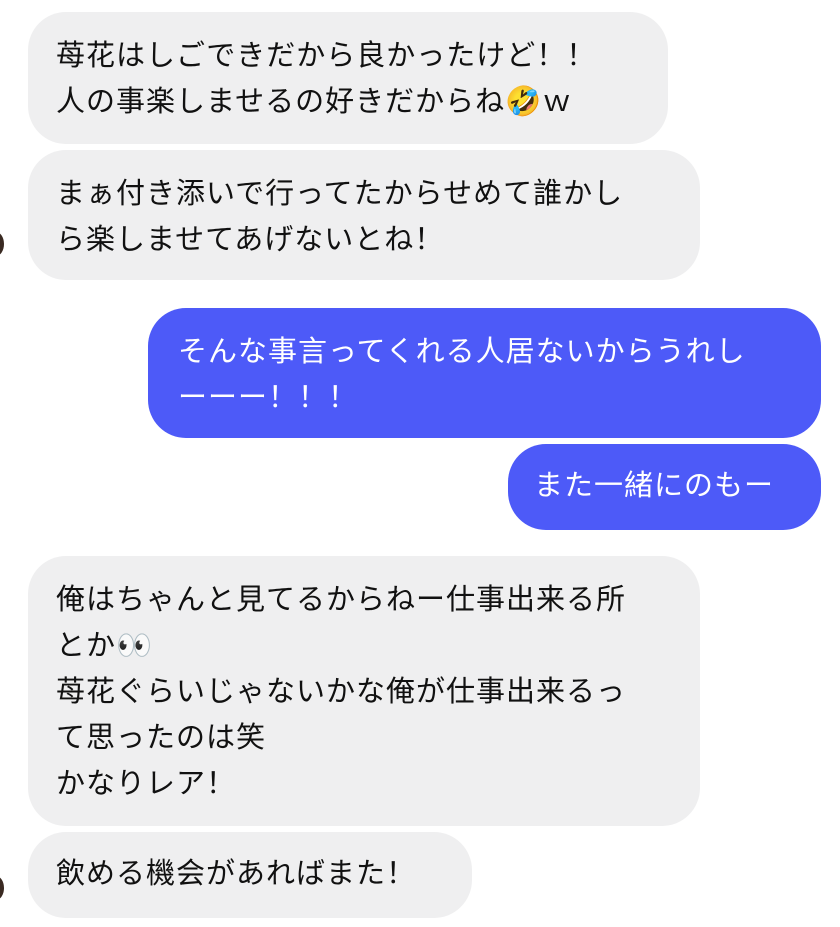 The image size is (840, 927). Describe the element at coordinates (484, 373) in the screenshot. I see `message-bubble-outgoing: そんな事言ってくれる人居ないからうれし ーーー！！！` at that location.